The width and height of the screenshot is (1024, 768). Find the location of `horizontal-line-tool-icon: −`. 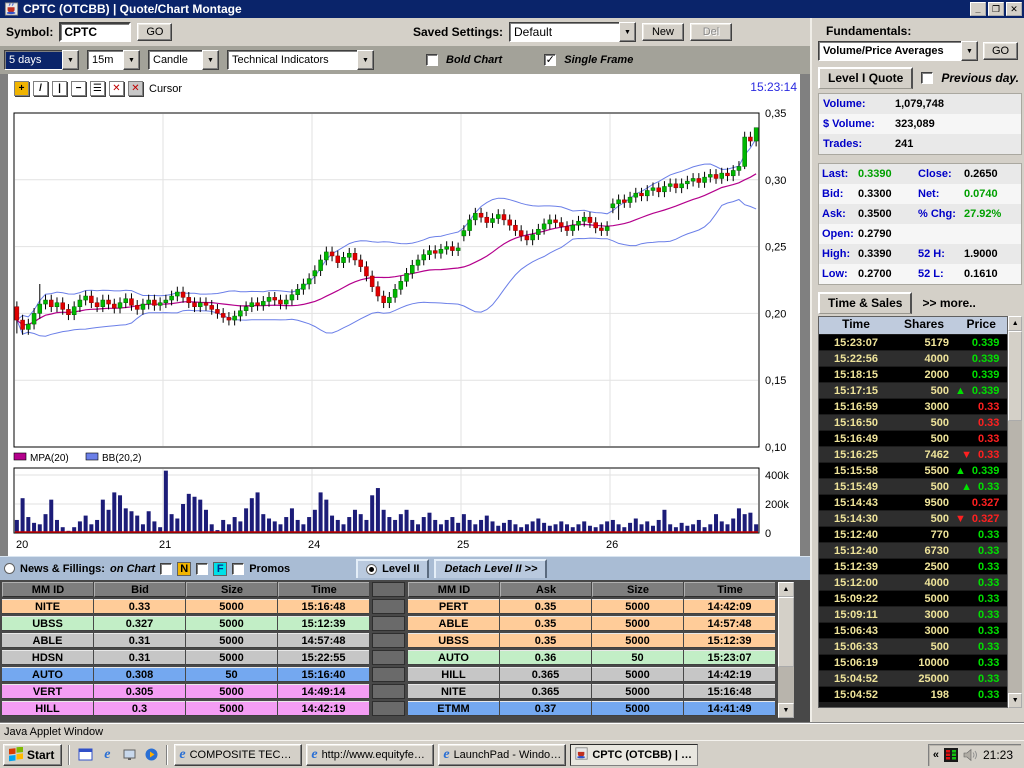

horizontal-line-tool-icon: − is located at coordinates (78, 88).